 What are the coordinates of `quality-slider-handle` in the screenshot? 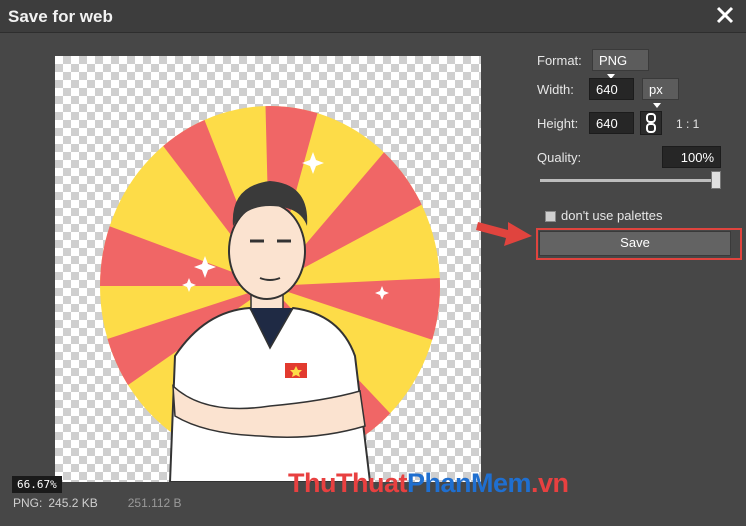 It's located at (716, 180).